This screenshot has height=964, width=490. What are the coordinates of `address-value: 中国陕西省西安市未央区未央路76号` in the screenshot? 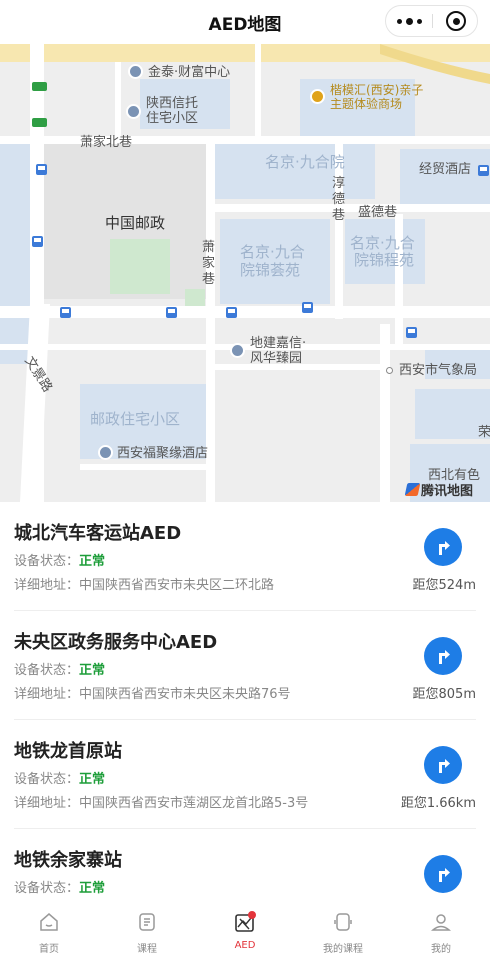 It's located at (185, 694).